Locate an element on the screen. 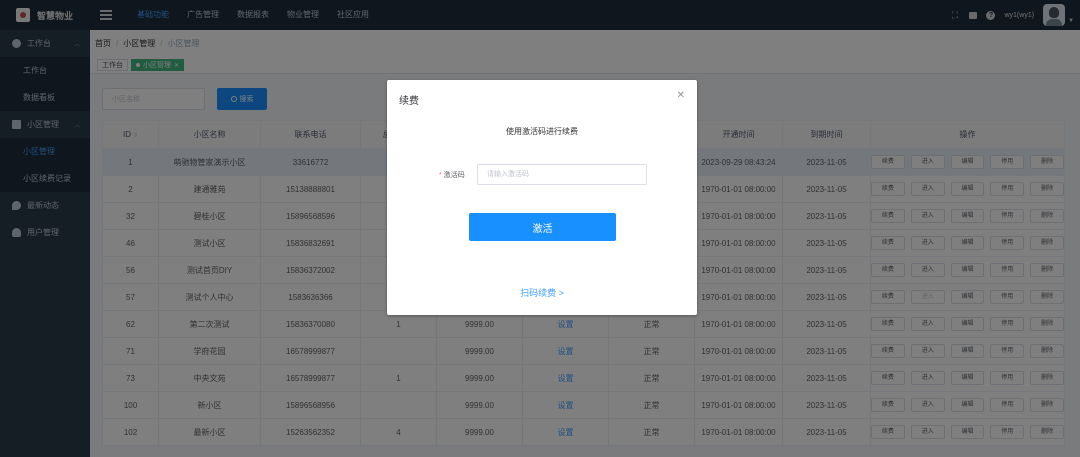 The width and height of the screenshot is (1080, 457). renew-dialog: 续费 ✕ 使用激活码进行续费 *激活码 激活 扫码续费 > is located at coordinates (542, 197).